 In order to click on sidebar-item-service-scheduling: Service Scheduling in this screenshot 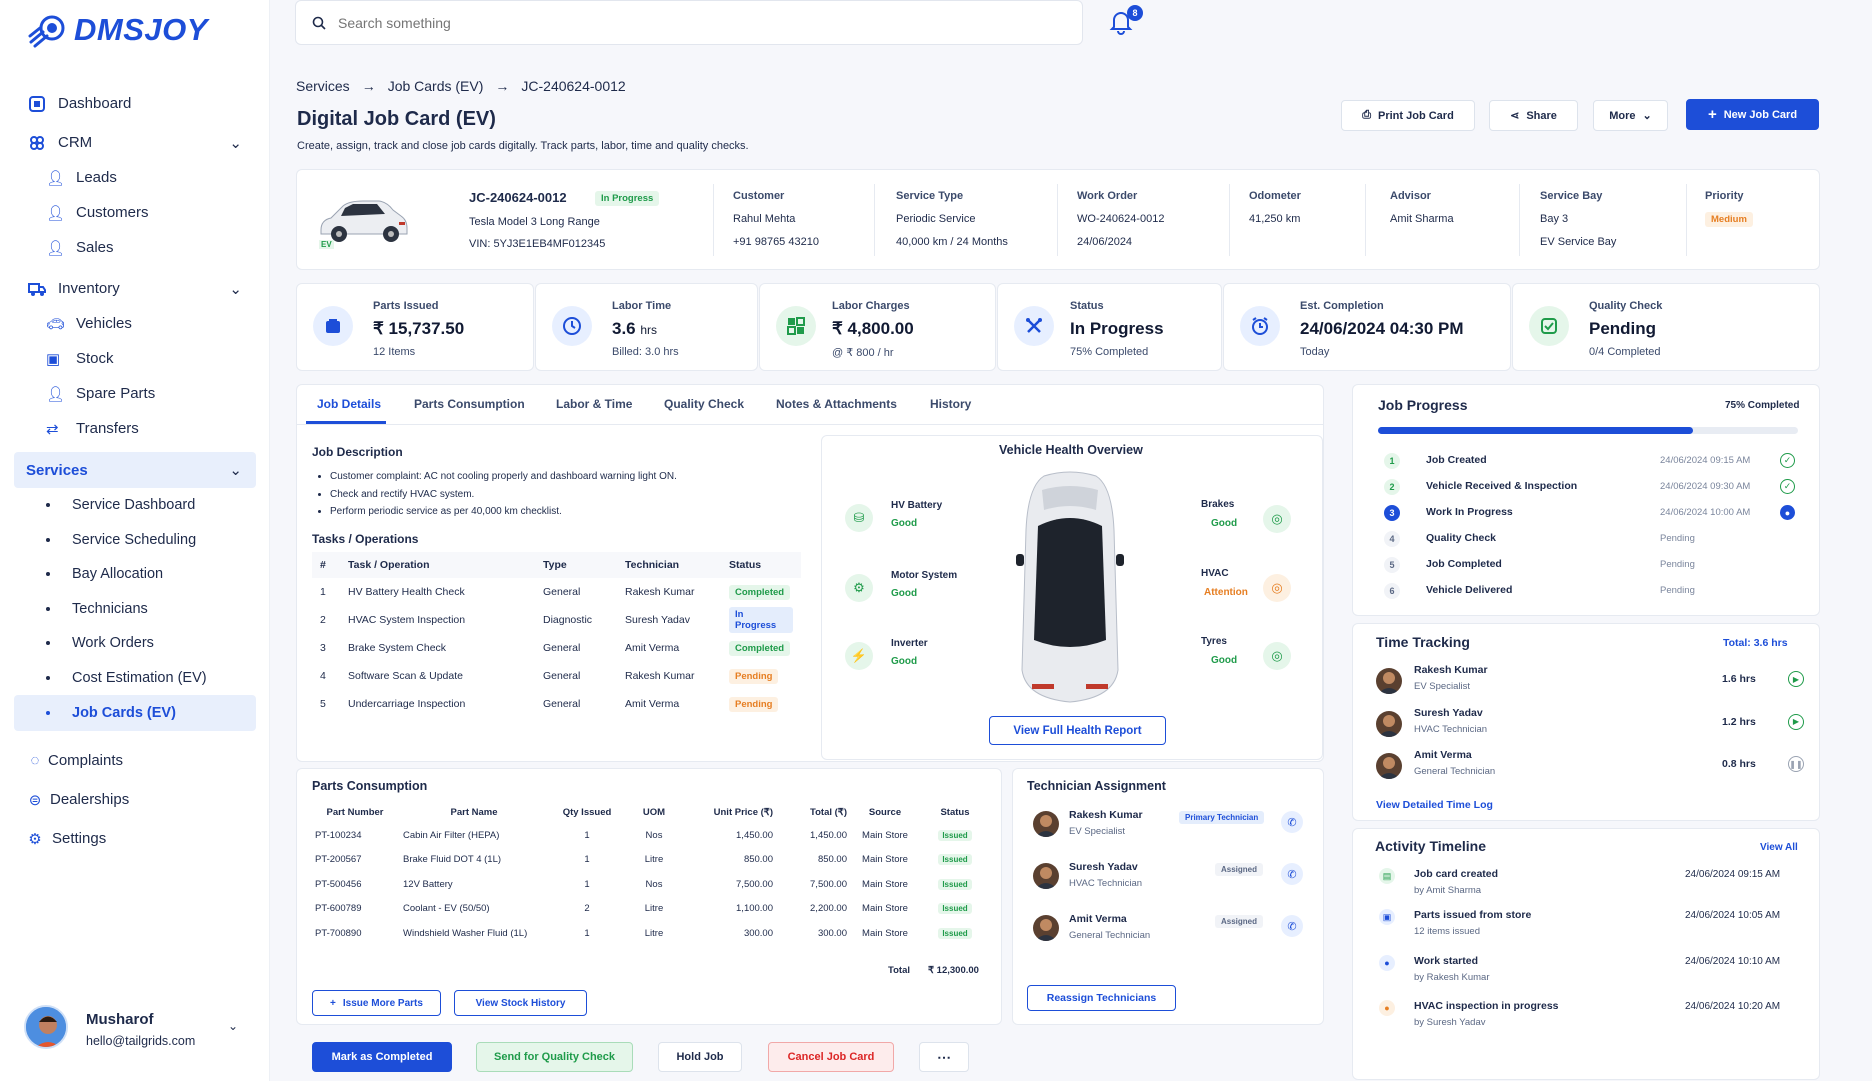, I will do `click(135, 540)`.